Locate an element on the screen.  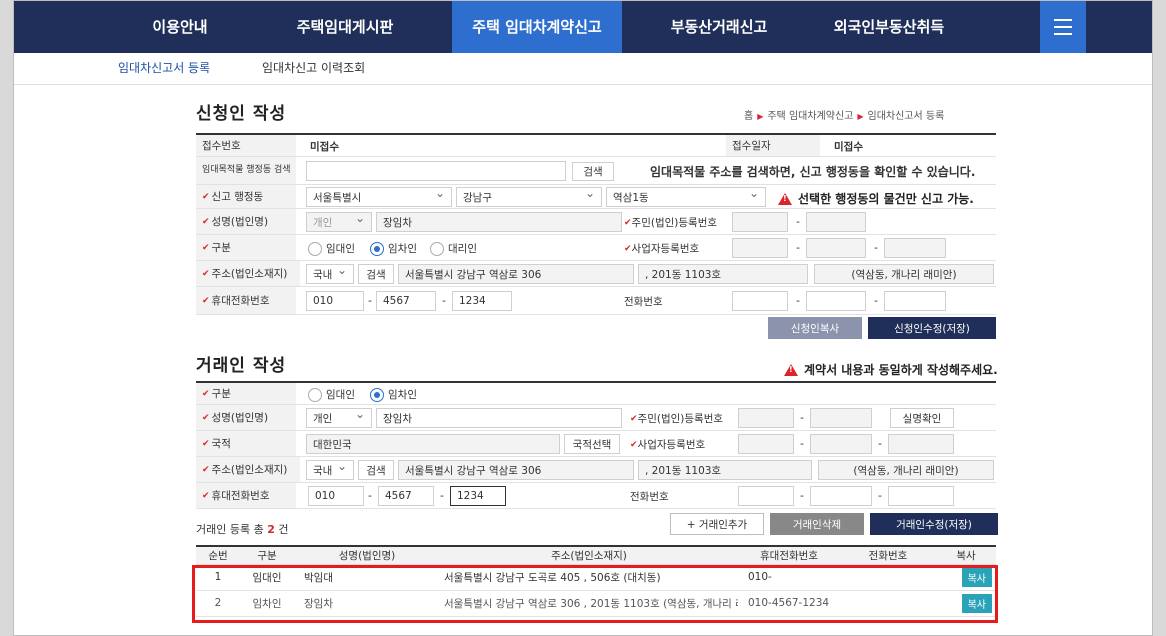
address-input: 서울특별시 강남구 역삼로 306 is located at coordinates (516, 274).